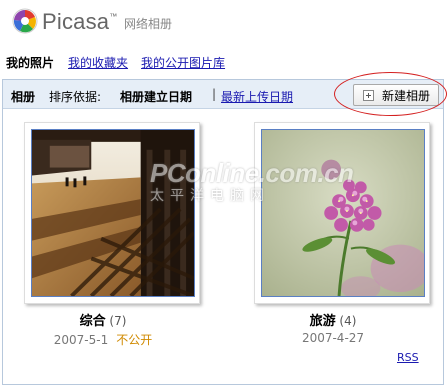 The width and height of the screenshot is (447, 387). Describe the element at coordinates (348, 321) in the screenshot. I see `album-photo-count: (4)` at that location.